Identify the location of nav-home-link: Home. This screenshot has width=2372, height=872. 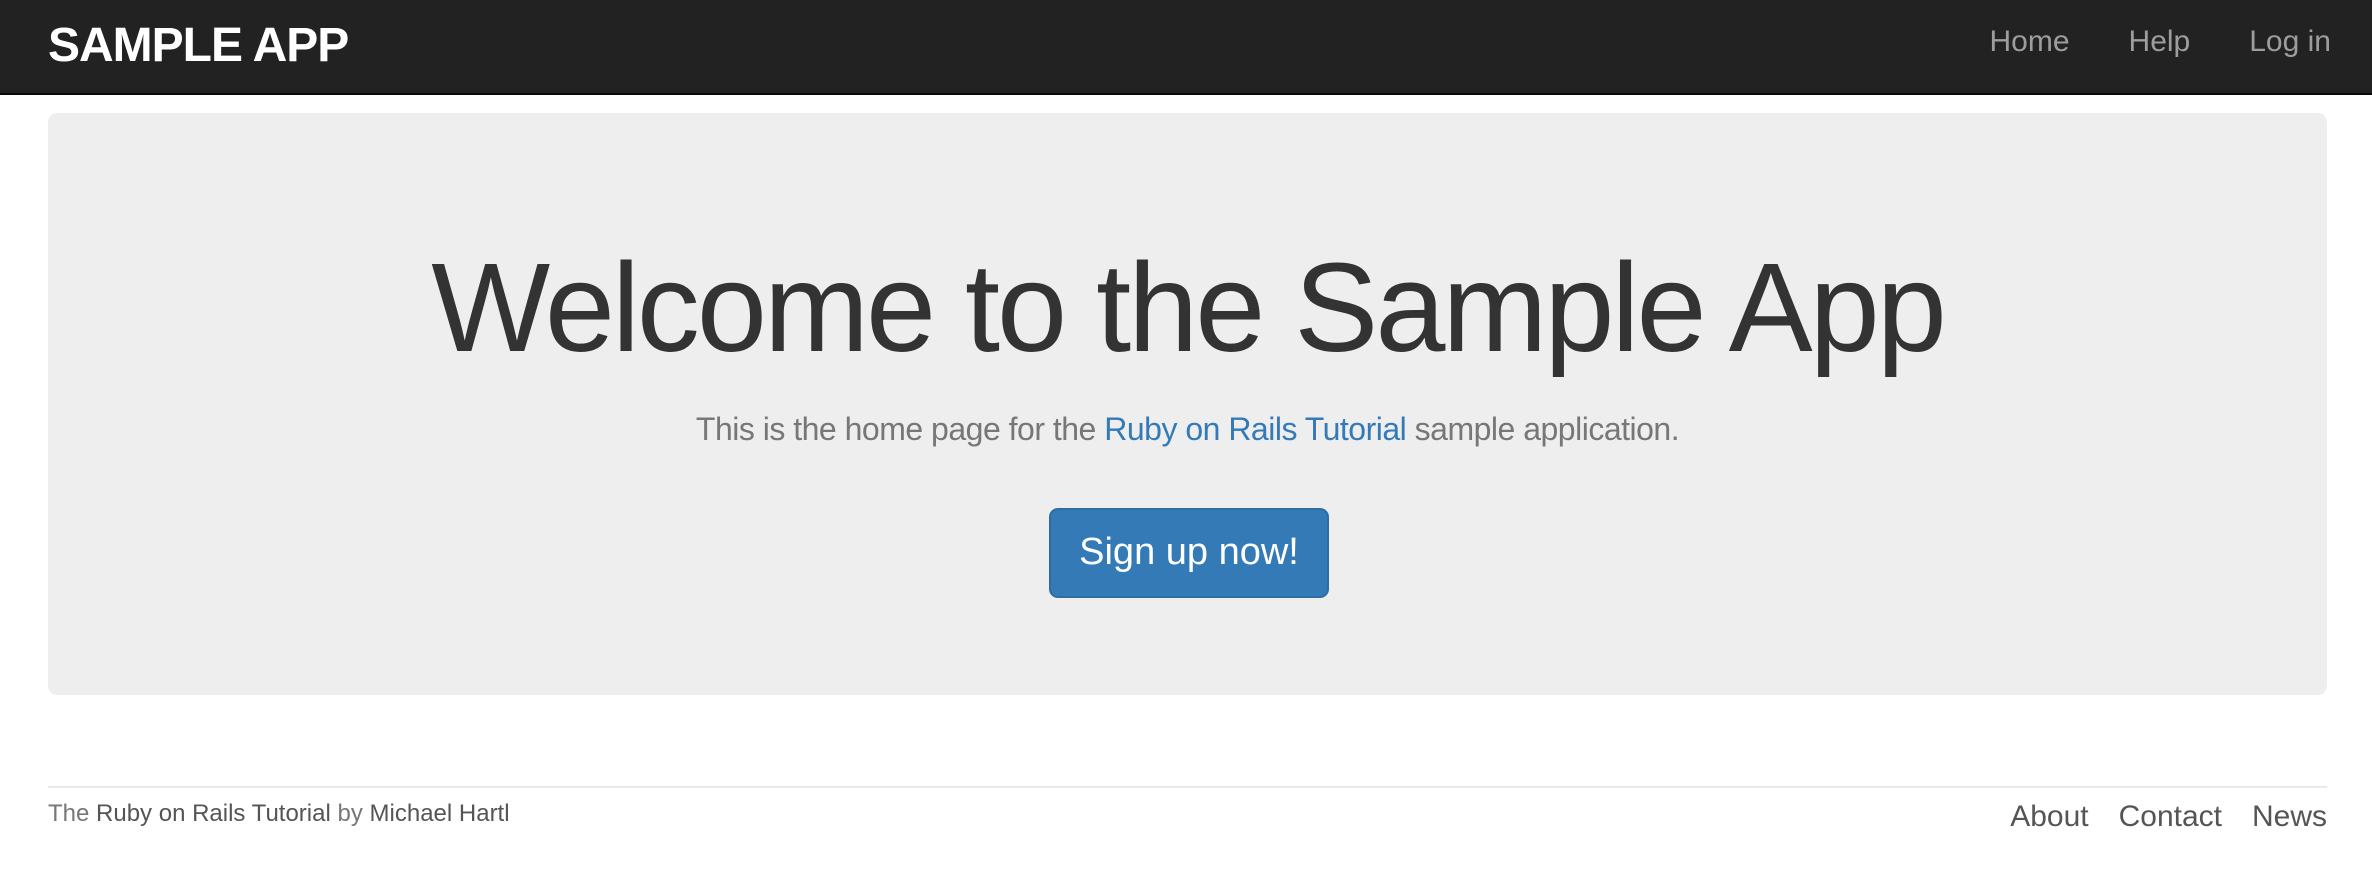
(2030, 42).